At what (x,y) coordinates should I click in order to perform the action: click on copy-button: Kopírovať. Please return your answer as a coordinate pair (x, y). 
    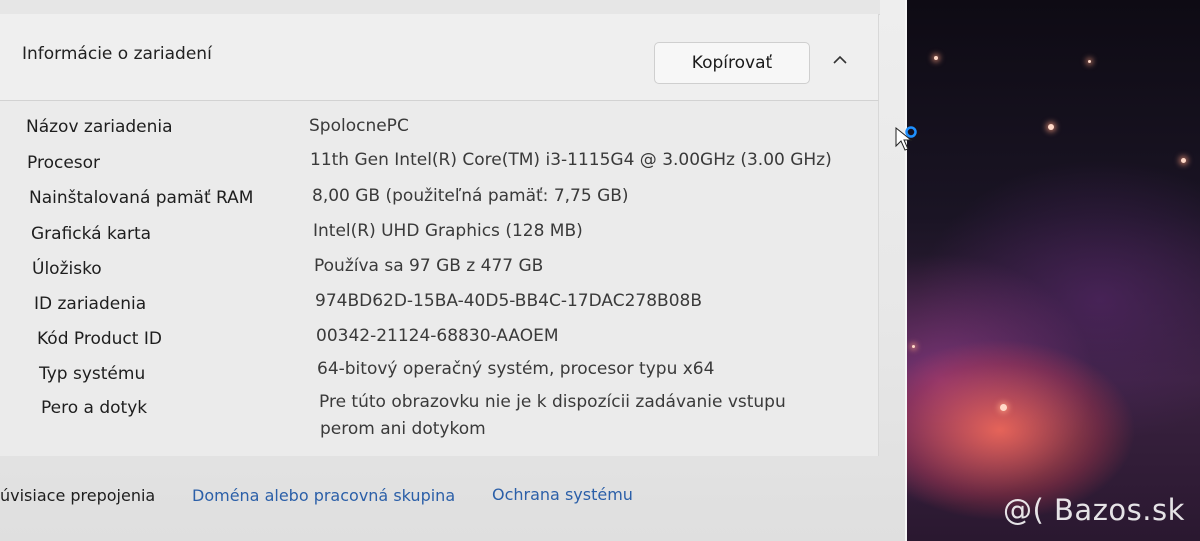
    Looking at the image, I should click on (732, 63).